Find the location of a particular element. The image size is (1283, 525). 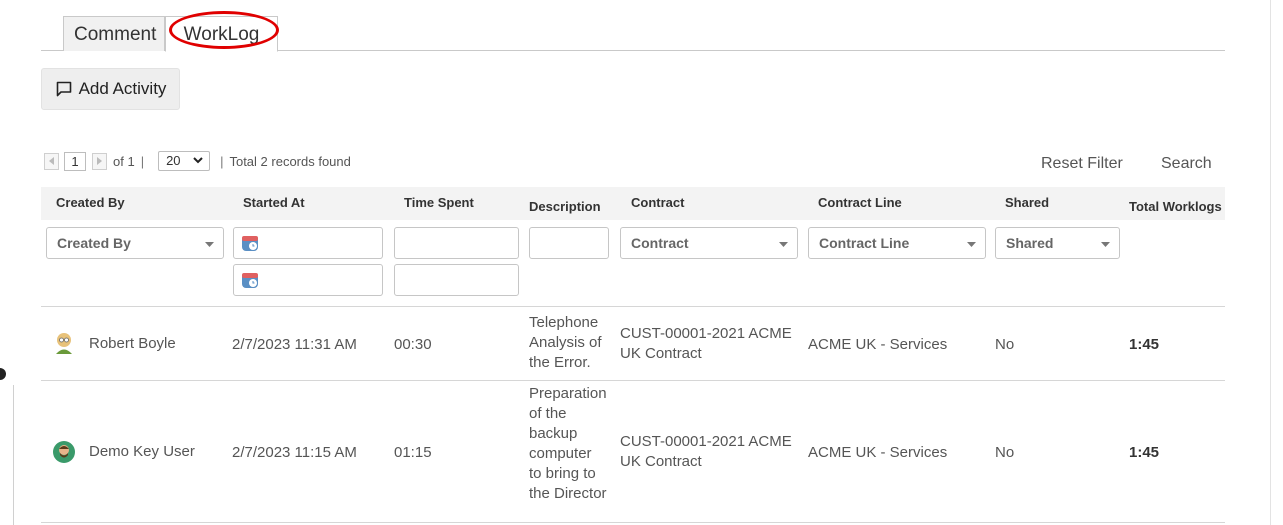

total-records-text: Total 2 records found is located at coordinates (290, 161).